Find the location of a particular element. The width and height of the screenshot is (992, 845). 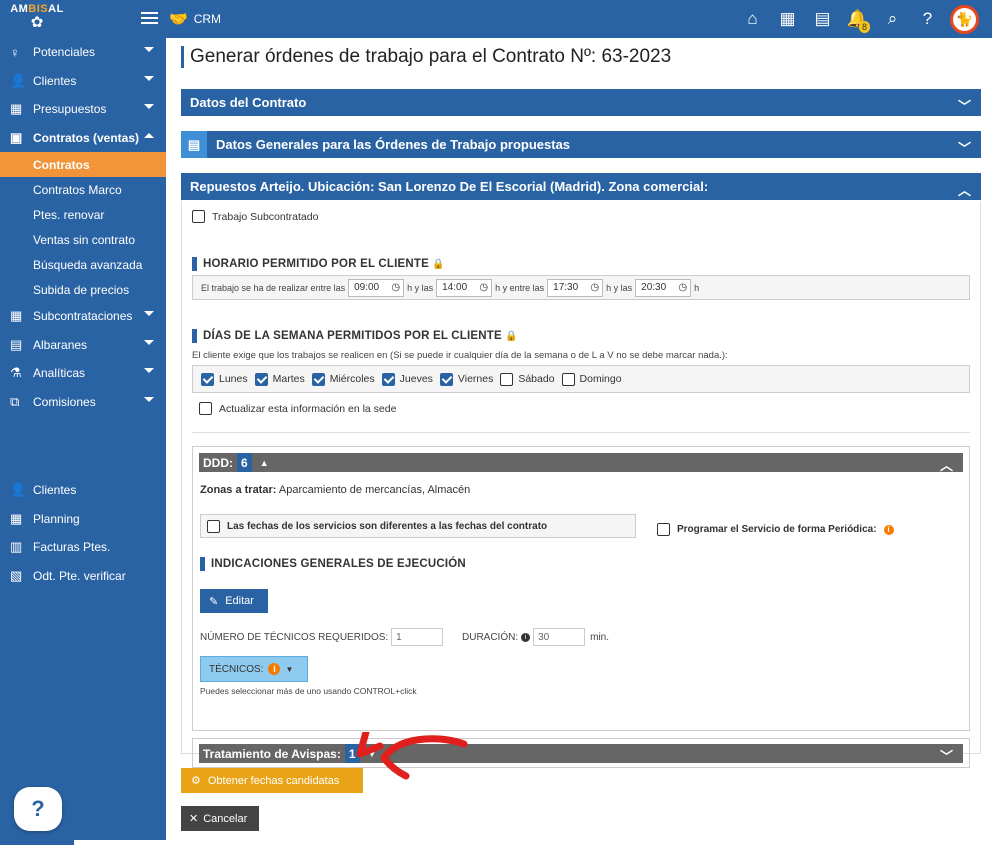

tecnicos-dropdown: TÉCNICOS: i ▼ is located at coordinates (254, 669).